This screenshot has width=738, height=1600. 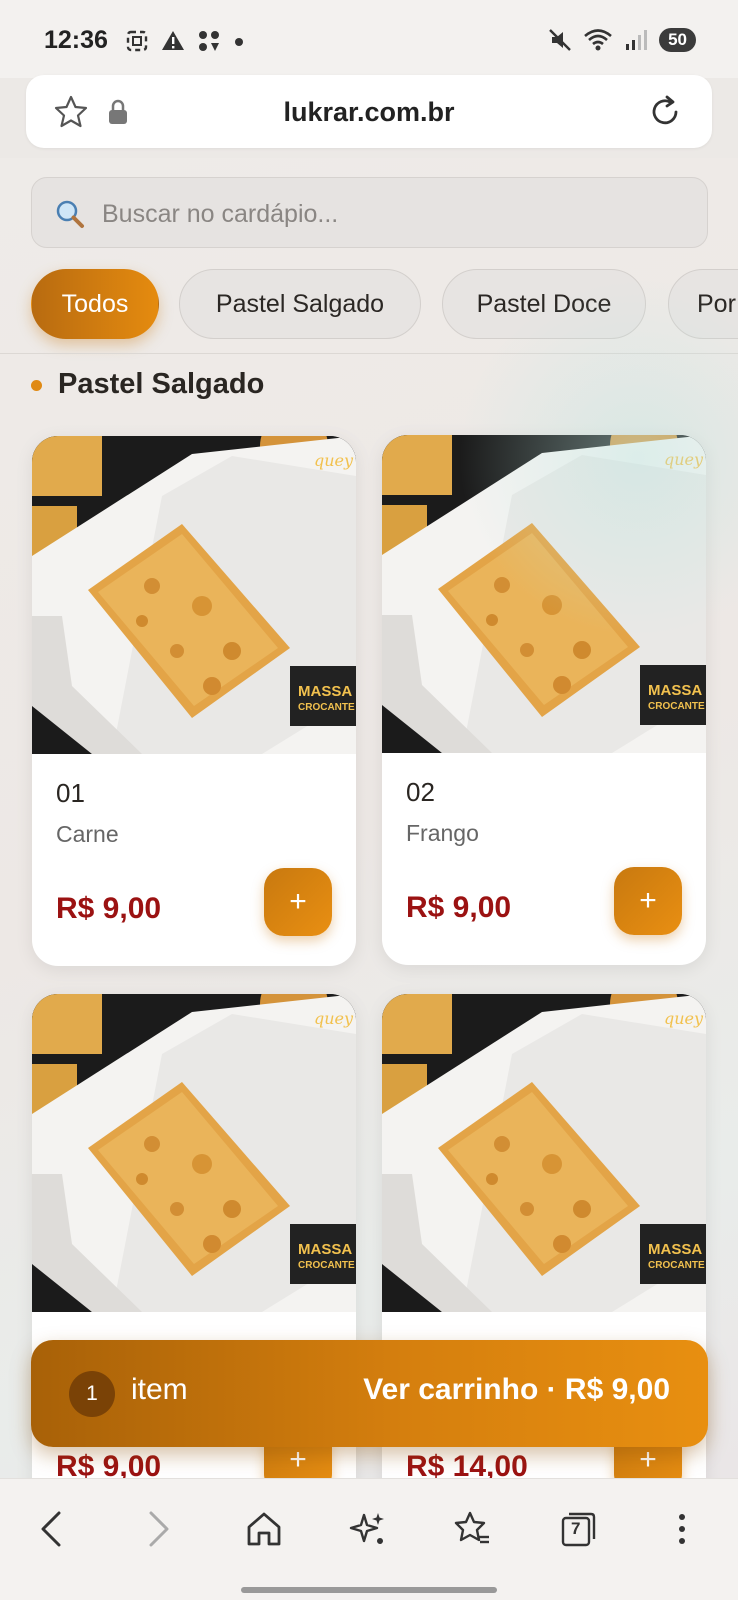 What do you see at coordinates (467, 1464) in the screenshot?
I see `product-price: R$ 14,00` at bounding box center [467, 1464].